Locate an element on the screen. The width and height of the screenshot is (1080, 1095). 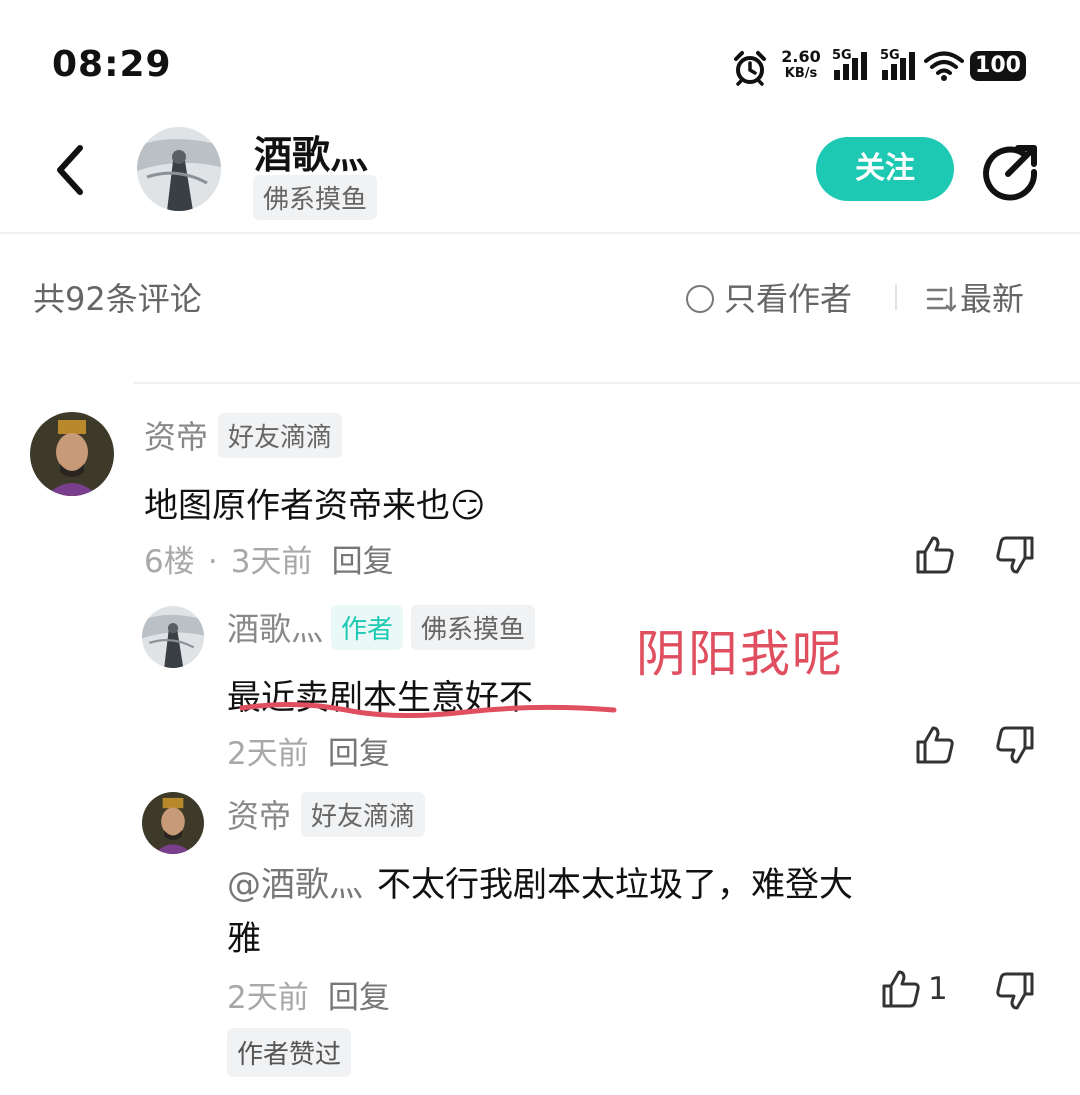
like-count: 1 is located at coordinates (938, 989).